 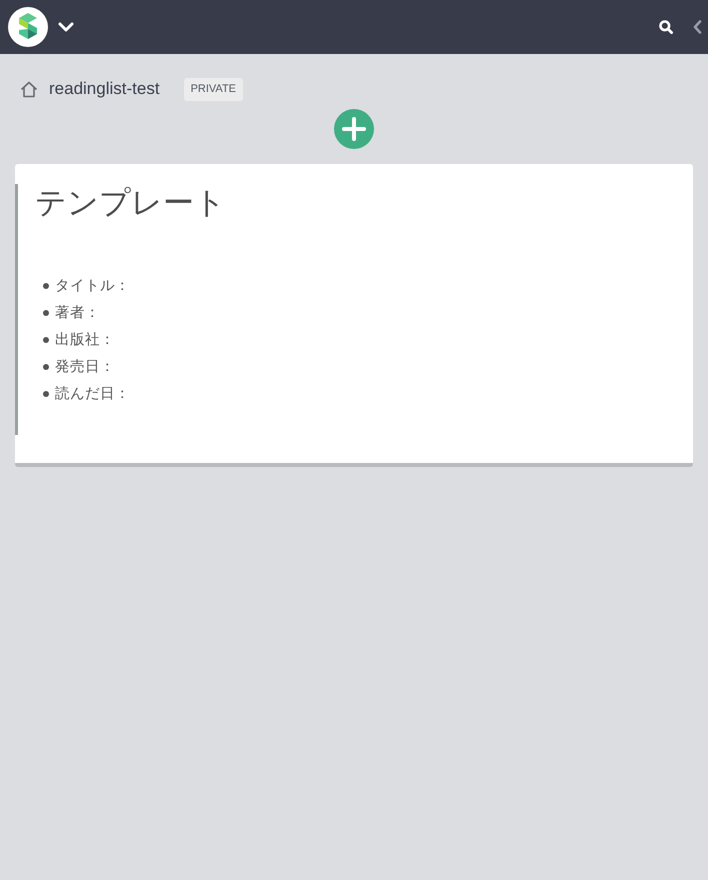 I want to click on list-item-text: 出版社：, so click(x=85, y=340).